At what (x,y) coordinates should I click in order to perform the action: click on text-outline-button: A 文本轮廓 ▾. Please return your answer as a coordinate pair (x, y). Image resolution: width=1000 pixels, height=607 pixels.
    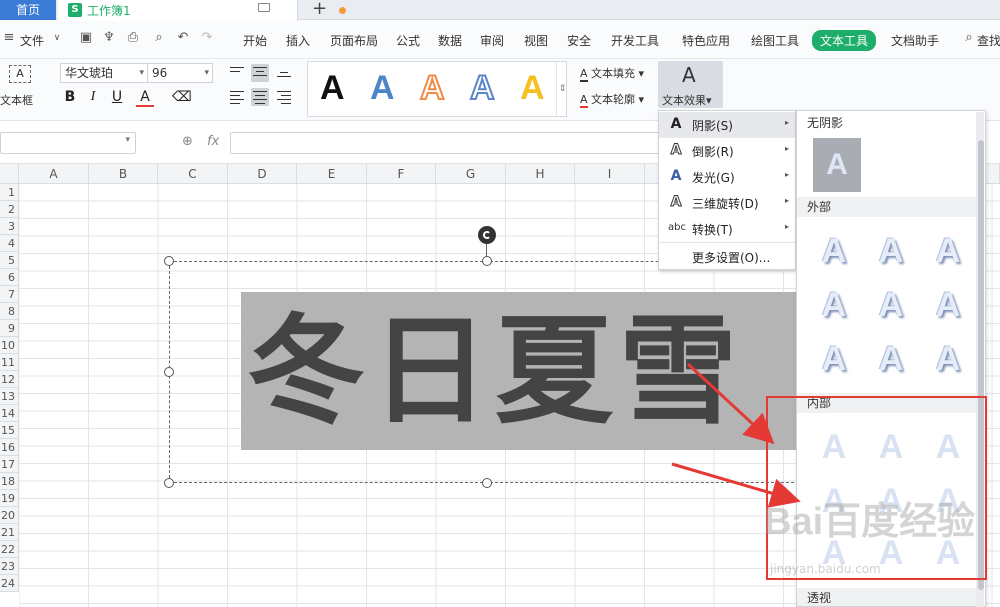
    Looking at the image, I should click on (612, 99).